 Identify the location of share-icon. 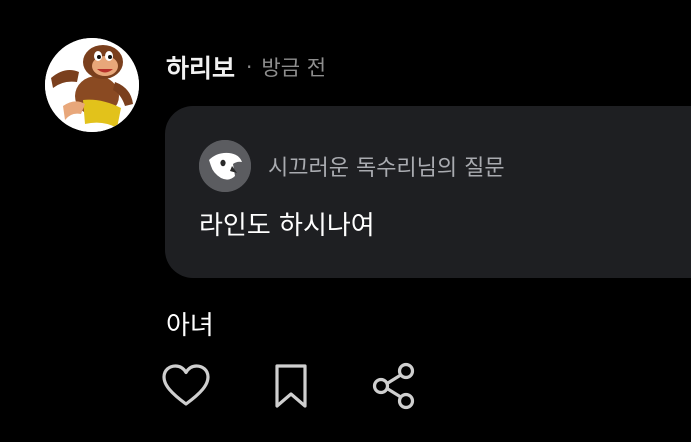
(393, 386).